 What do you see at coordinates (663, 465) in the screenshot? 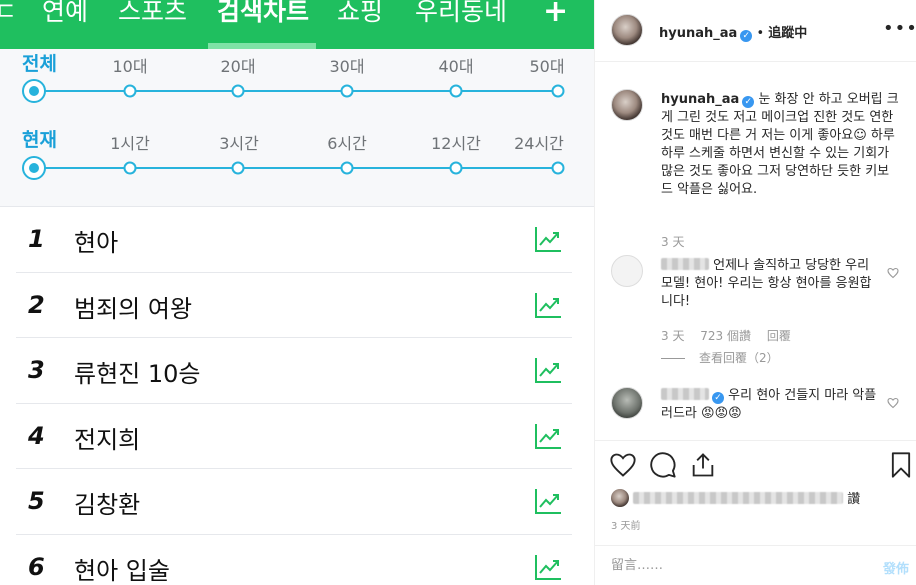
I see `comment-bubble-icon` at bounding box center [663, 465].